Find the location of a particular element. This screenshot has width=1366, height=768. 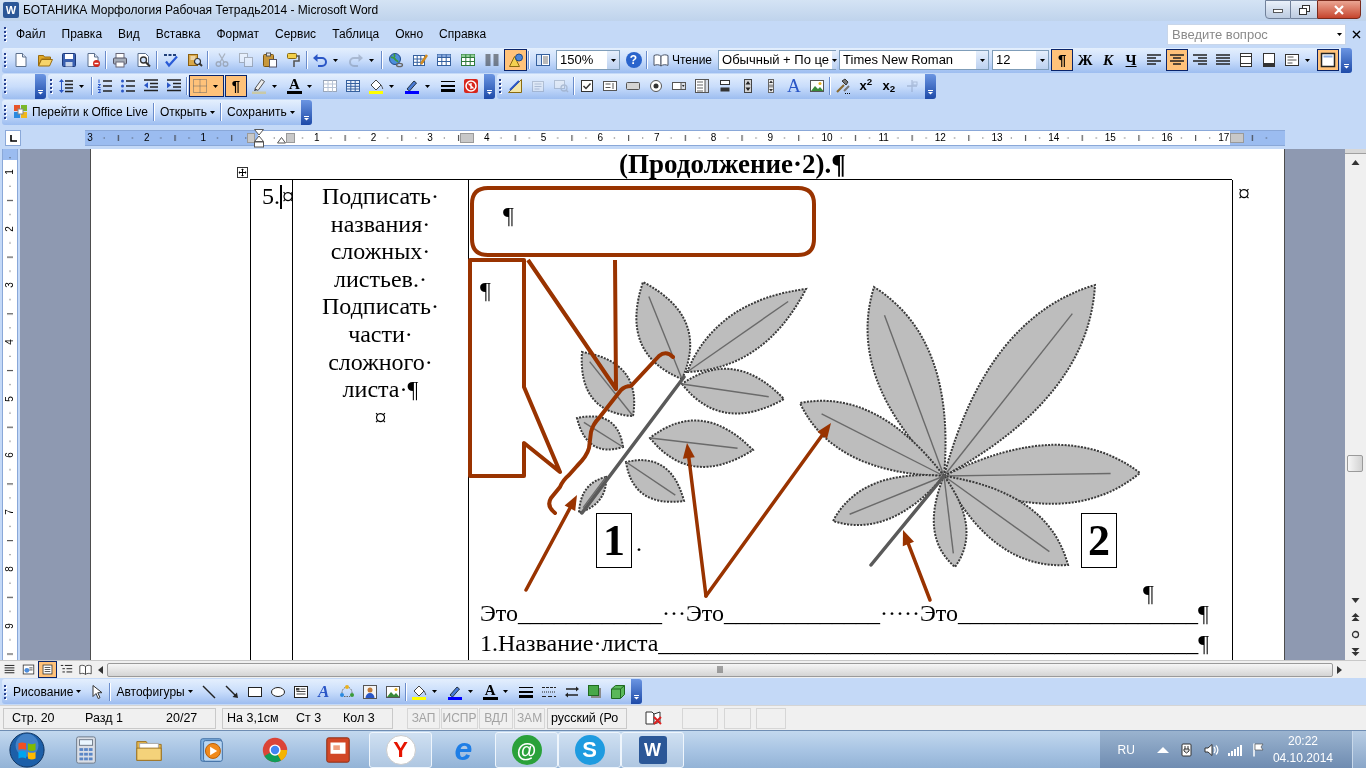

toolbar-button is located at coordinates (1328, 60).